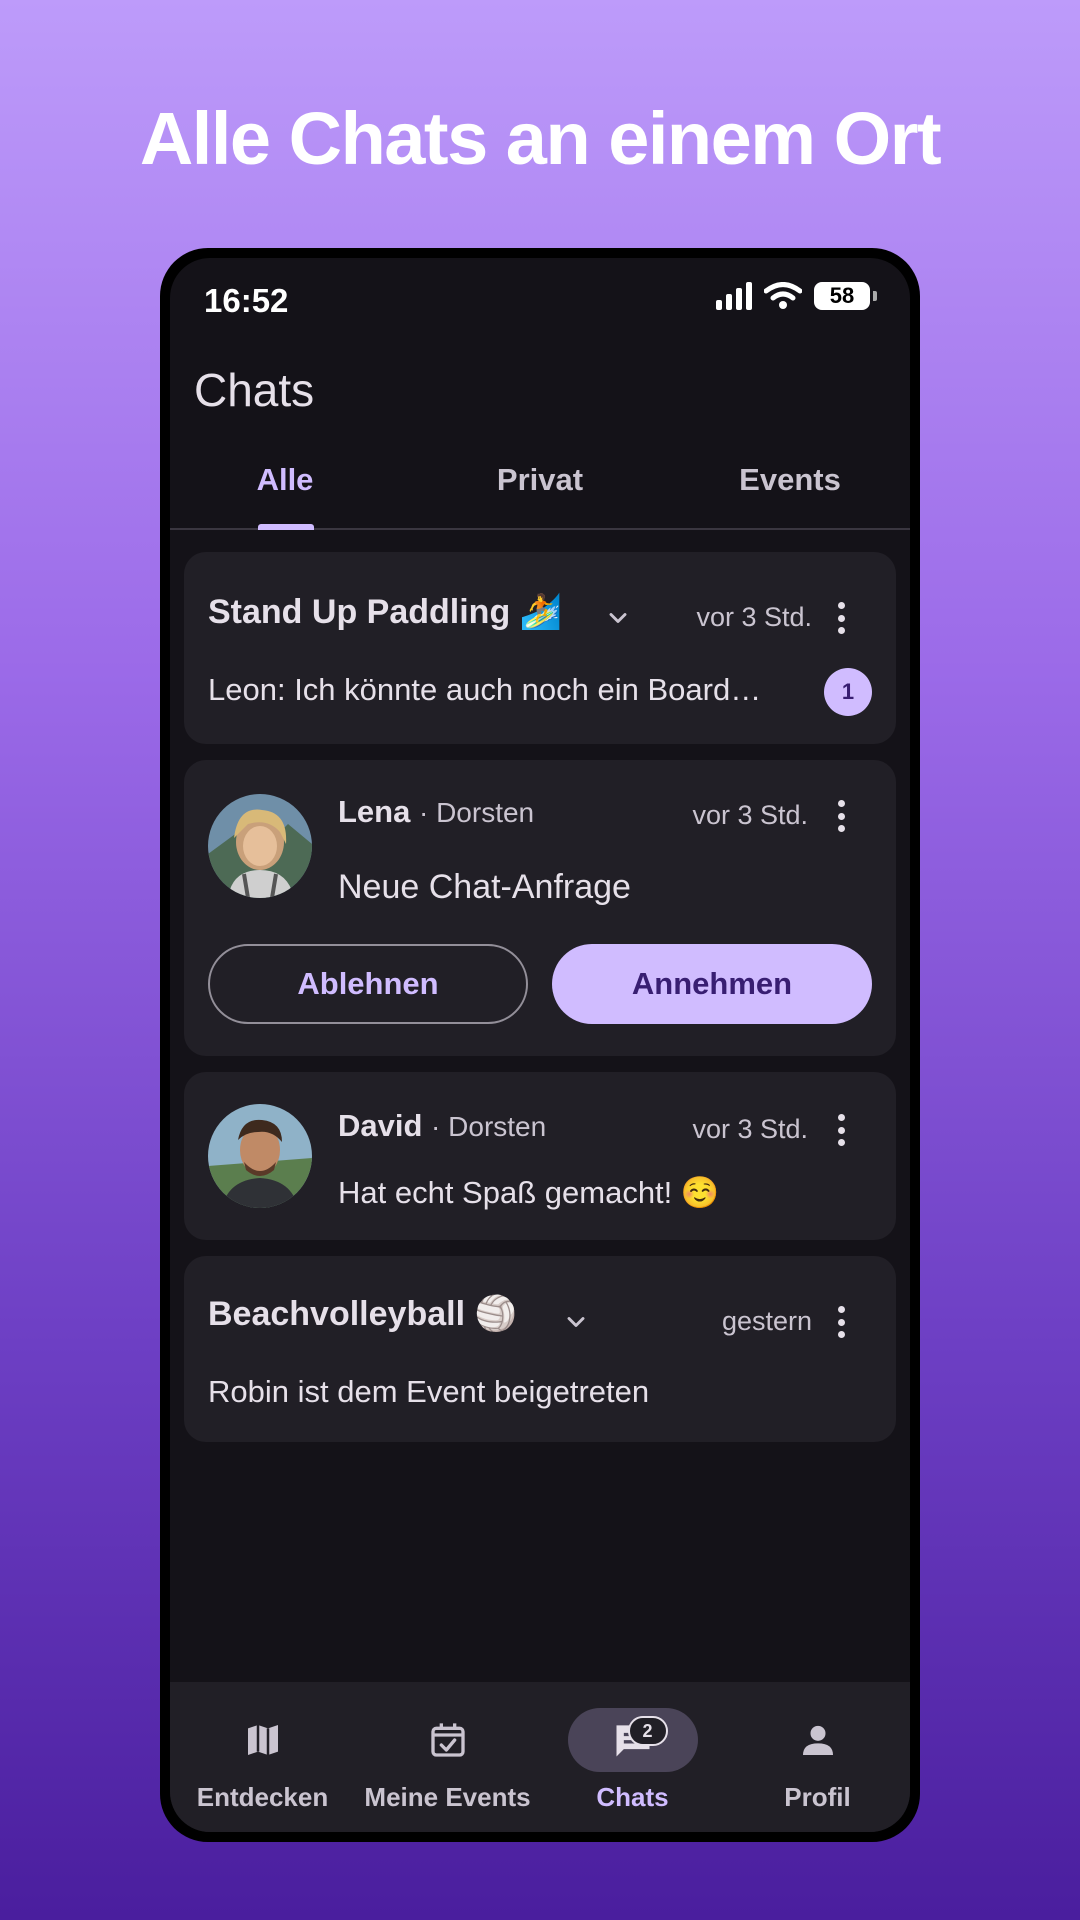 The image size is (1080, 1920). I want to click on tab-alle: Alle, so click(285, 480).